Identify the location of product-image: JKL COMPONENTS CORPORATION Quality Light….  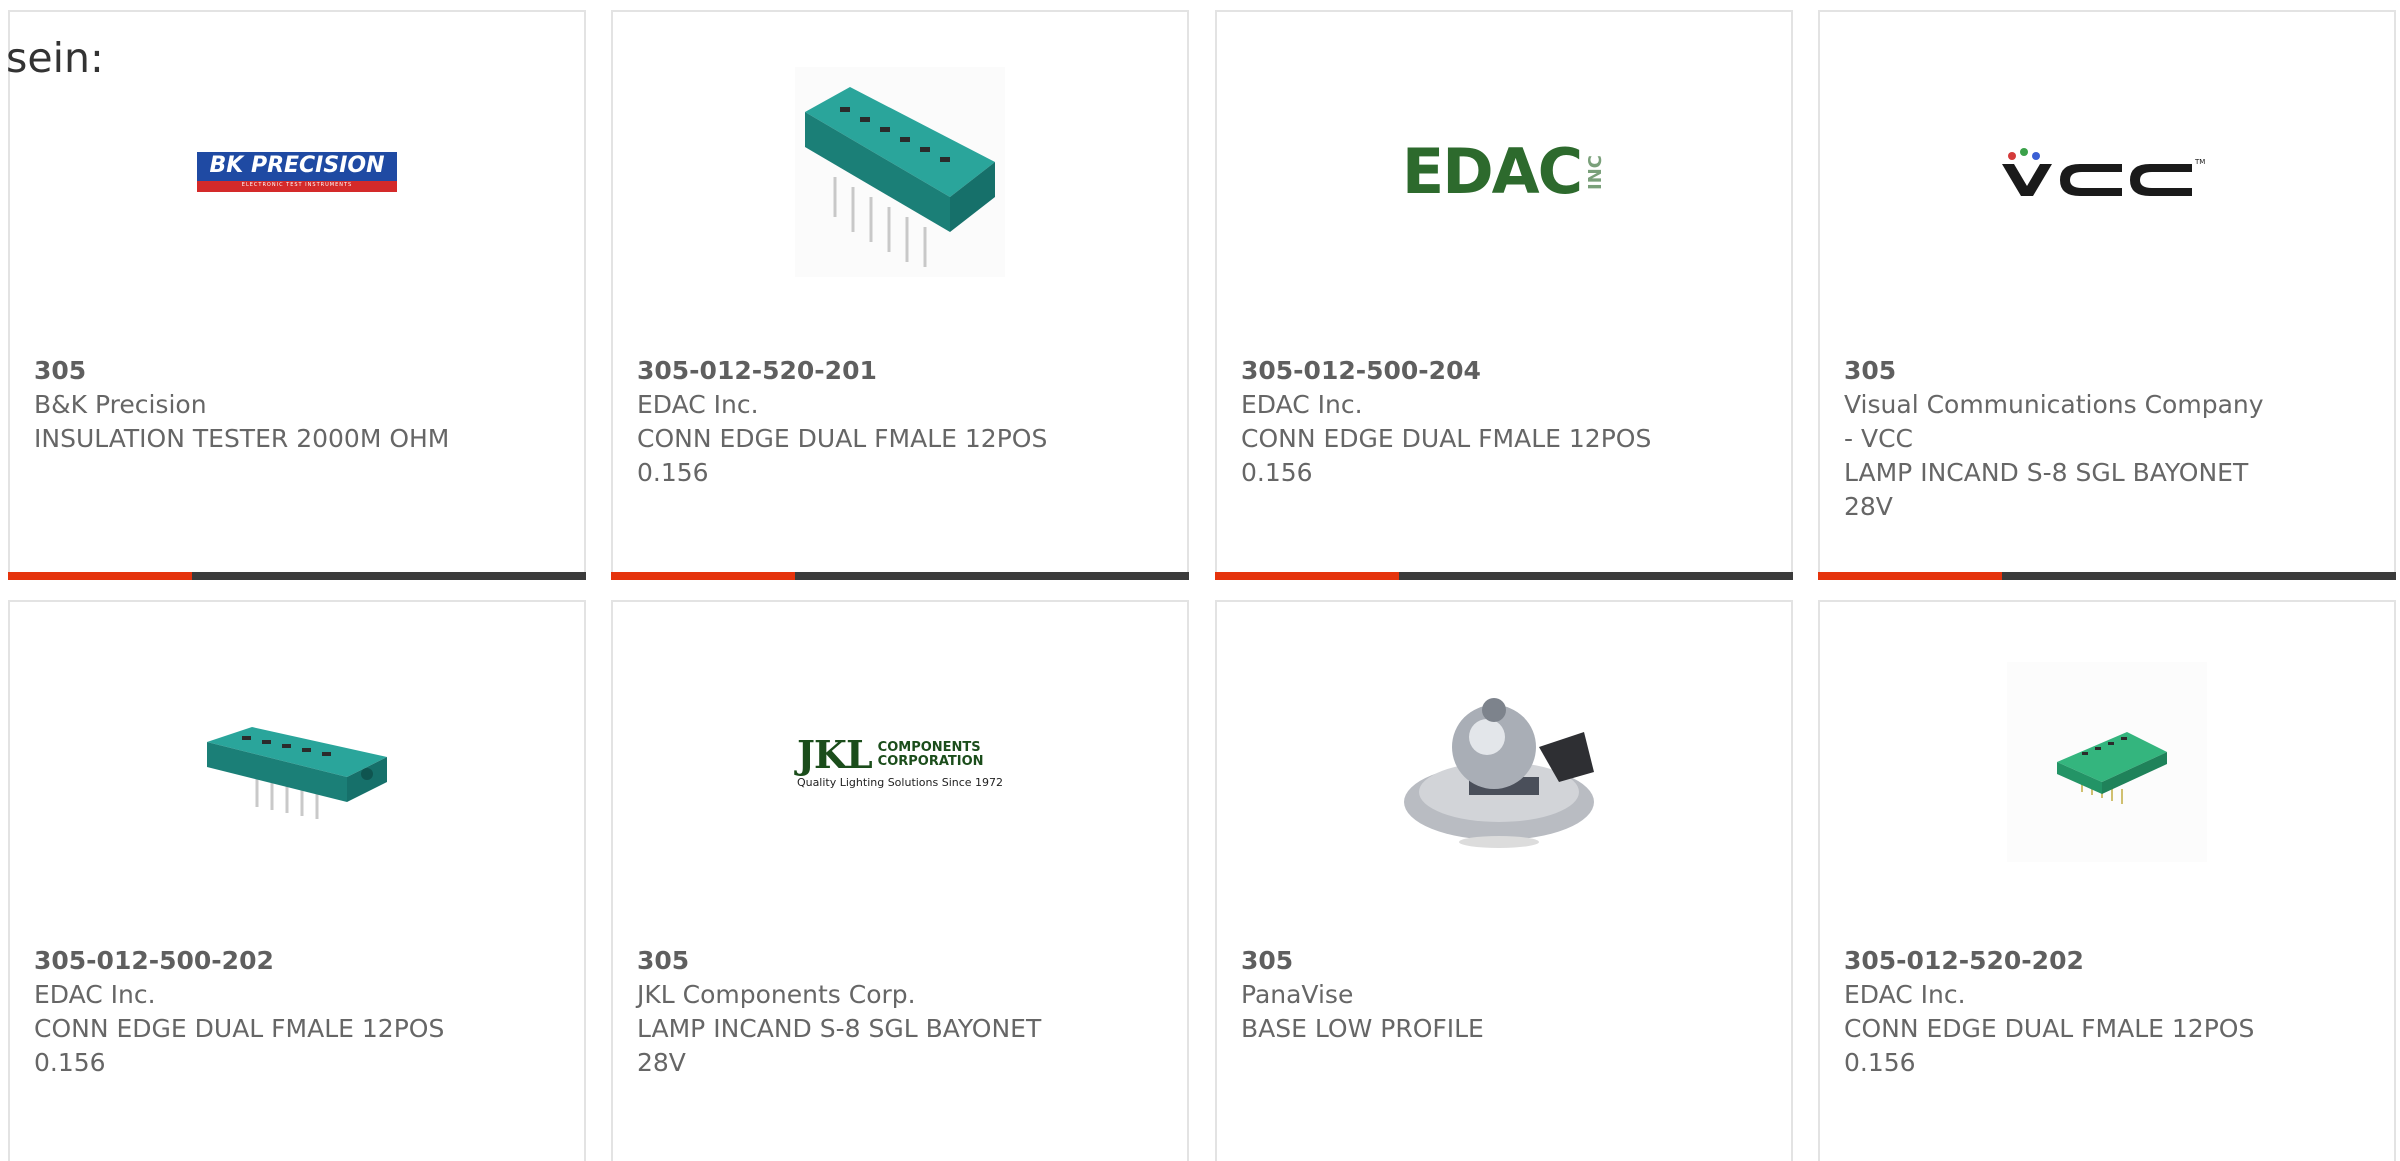
(900, 762).